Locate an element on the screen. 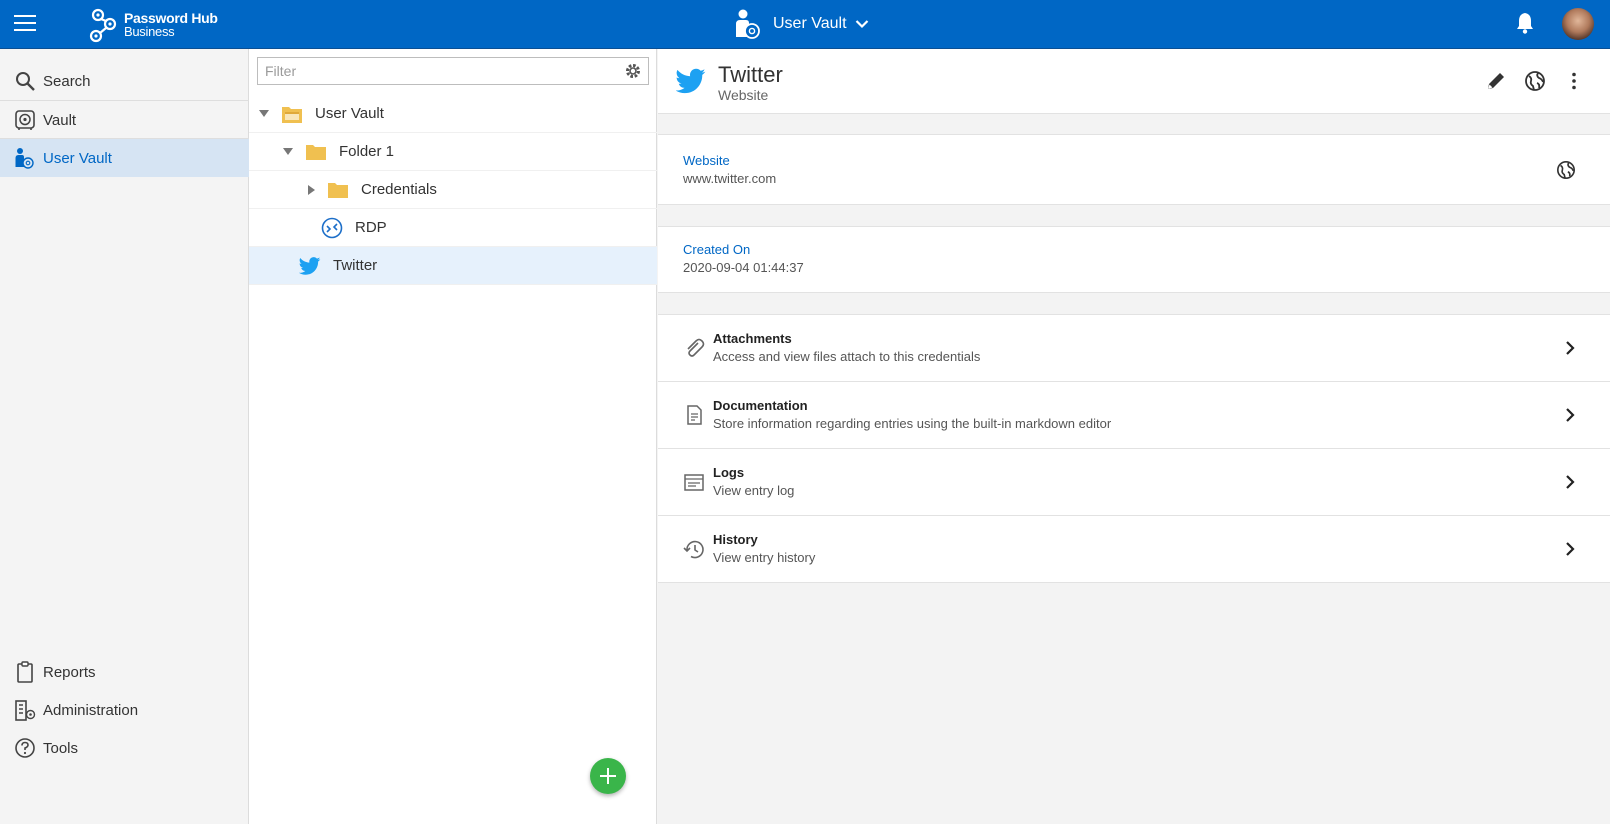  nav-item-label: User Vault is located at coordinates (77, 158).